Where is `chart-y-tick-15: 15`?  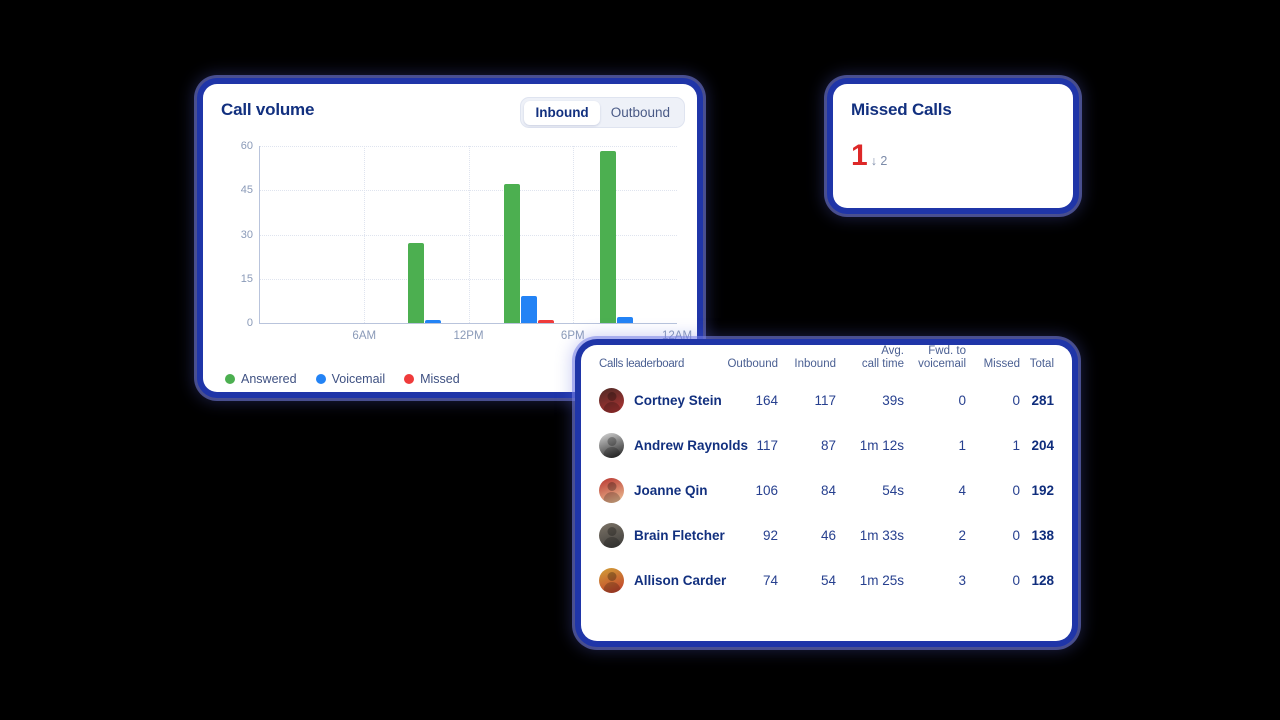 chart-y-tick-15: 15 is located at coordinates (246, 278).